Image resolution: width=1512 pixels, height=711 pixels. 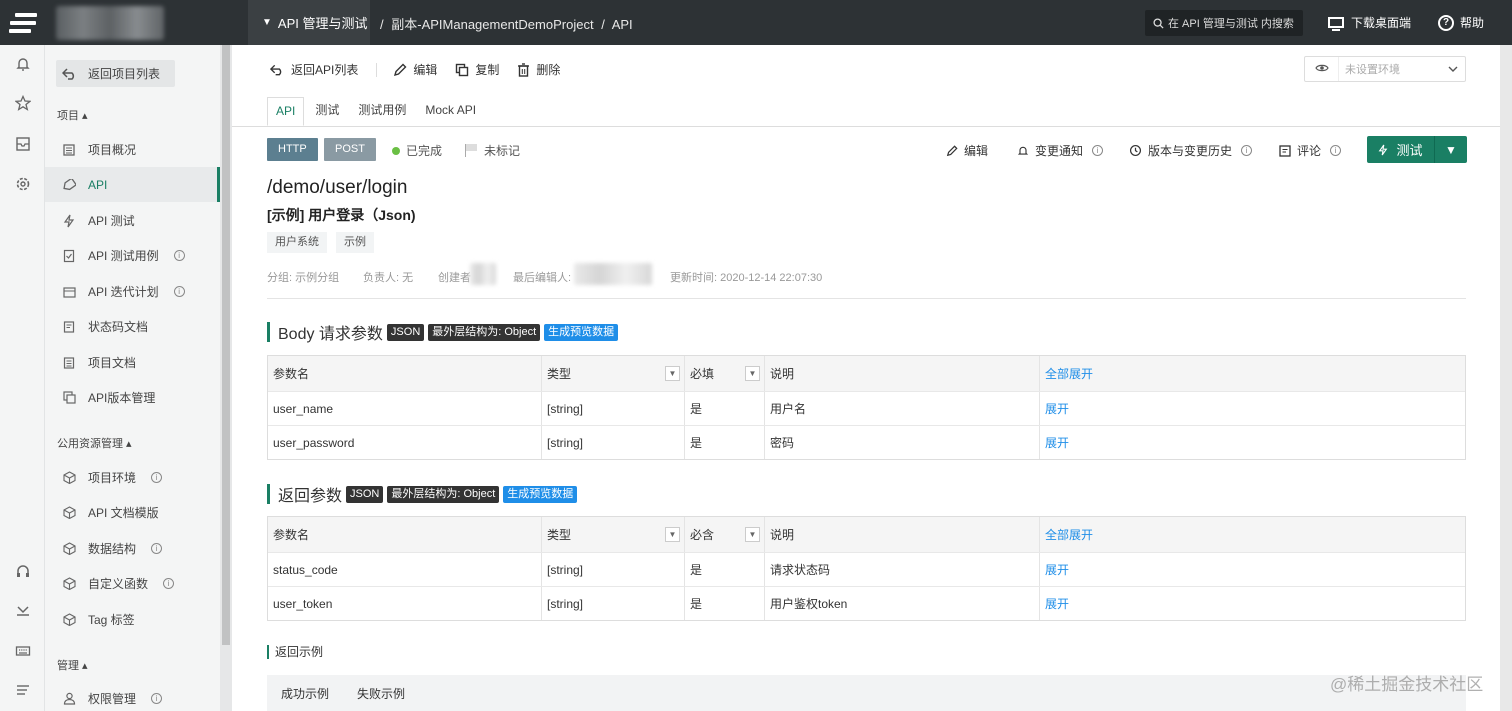 I want to click on section-admin-header: 管理 ▴, so click(x=72, y=665).